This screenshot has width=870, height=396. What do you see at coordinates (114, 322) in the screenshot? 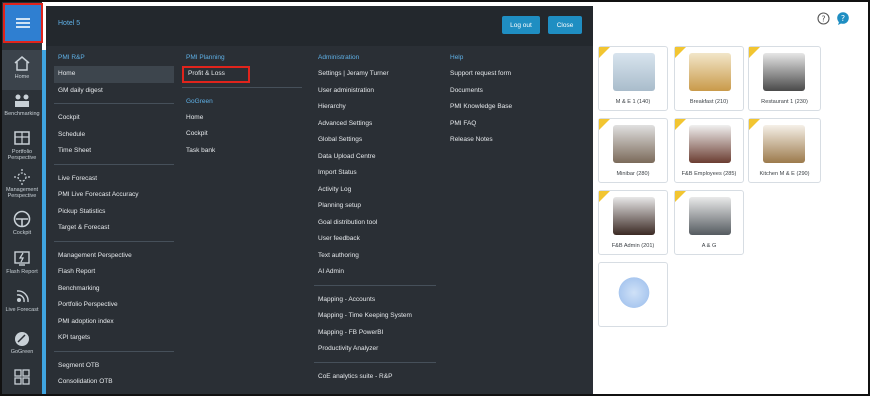
I see `menu-item-pmi-adoption-index: PMI adoption index` at bounding box center [114, 322].